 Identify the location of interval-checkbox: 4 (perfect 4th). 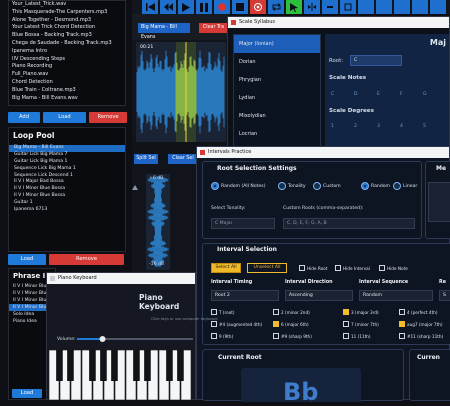
(418, 312).